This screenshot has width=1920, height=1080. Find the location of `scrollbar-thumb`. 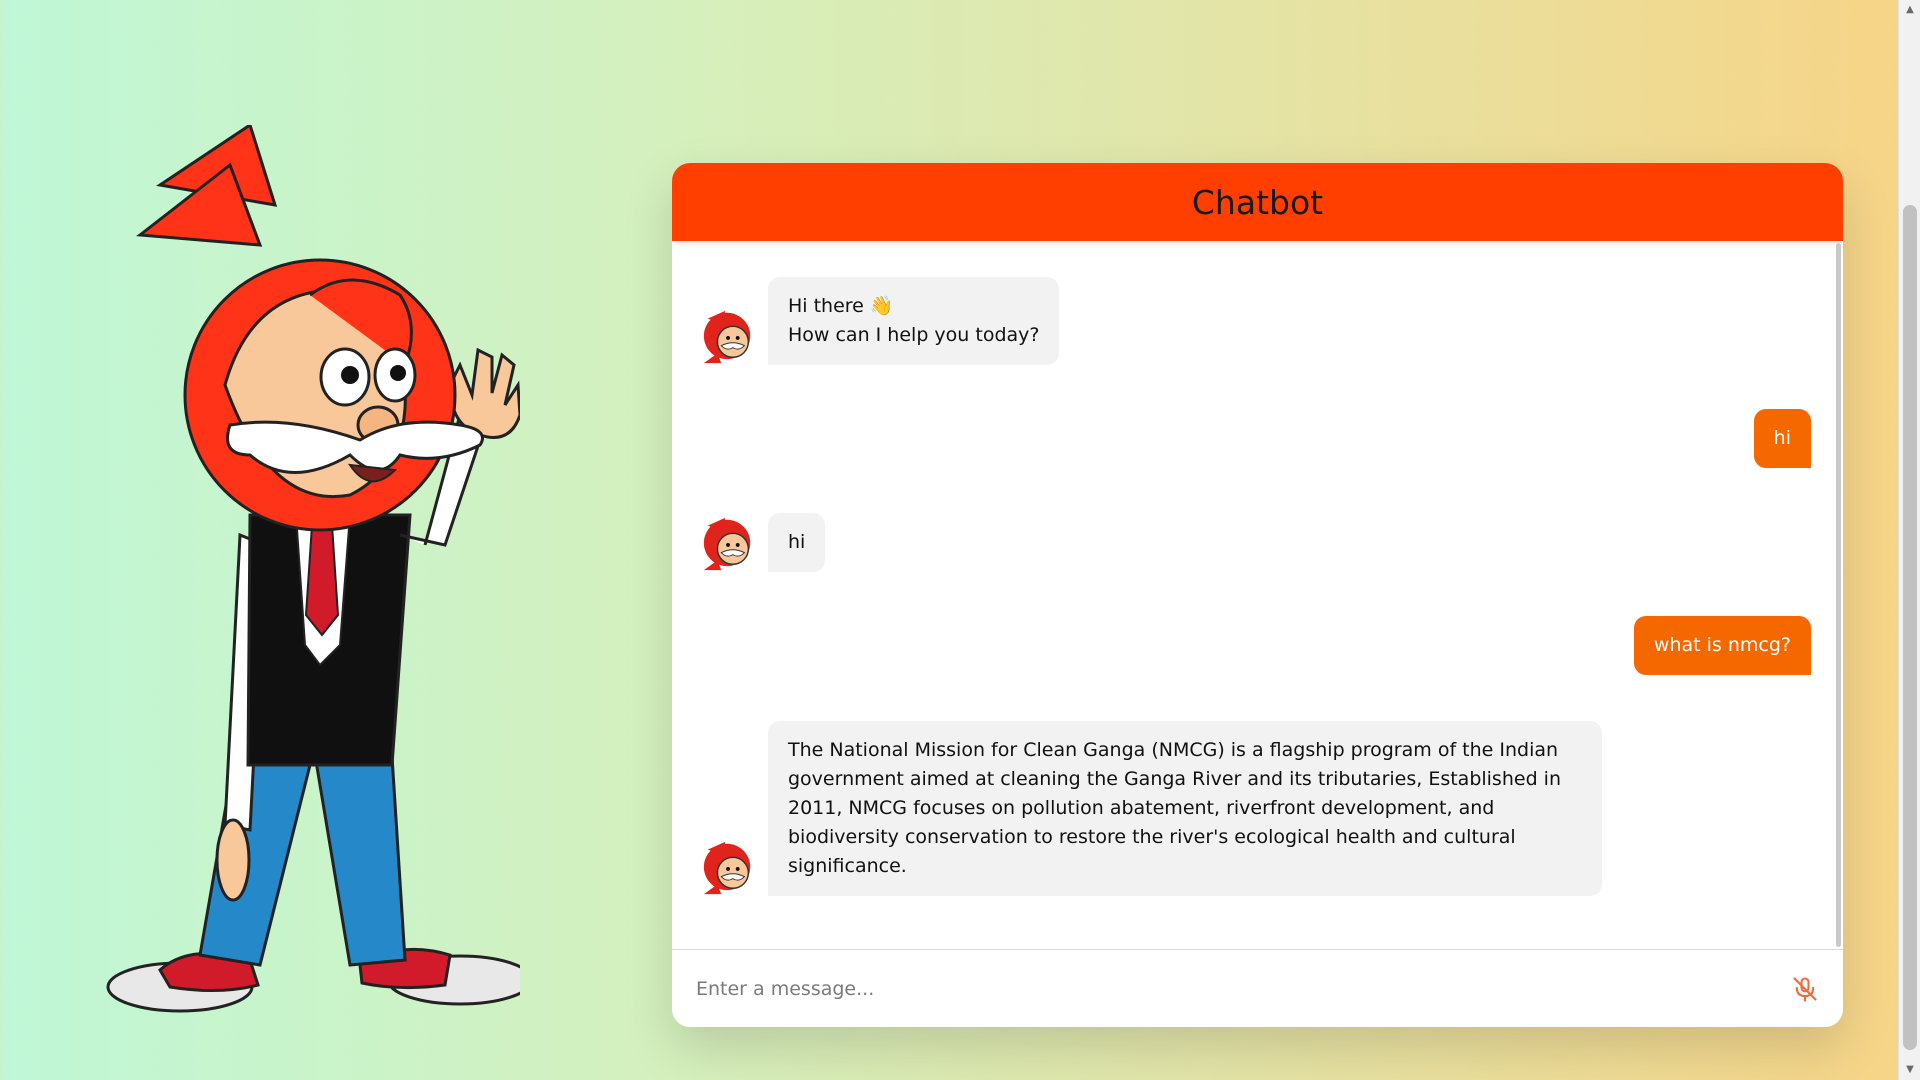

scrollbar-thumb is located at coordinates (1910, 627).